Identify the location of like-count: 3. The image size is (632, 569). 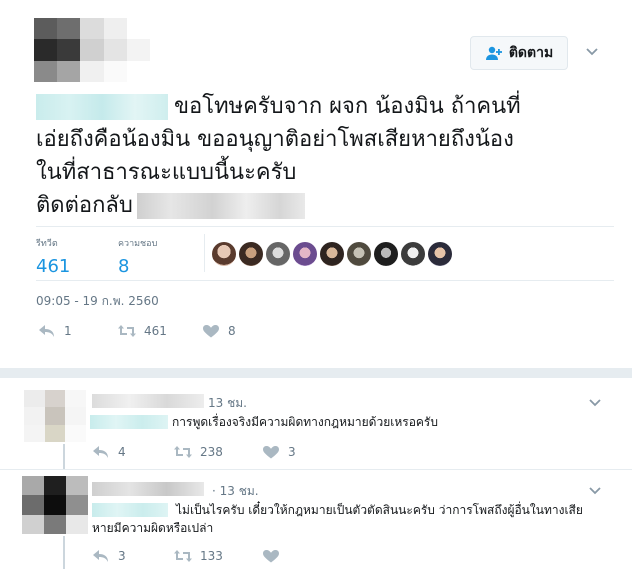
(292, 452).